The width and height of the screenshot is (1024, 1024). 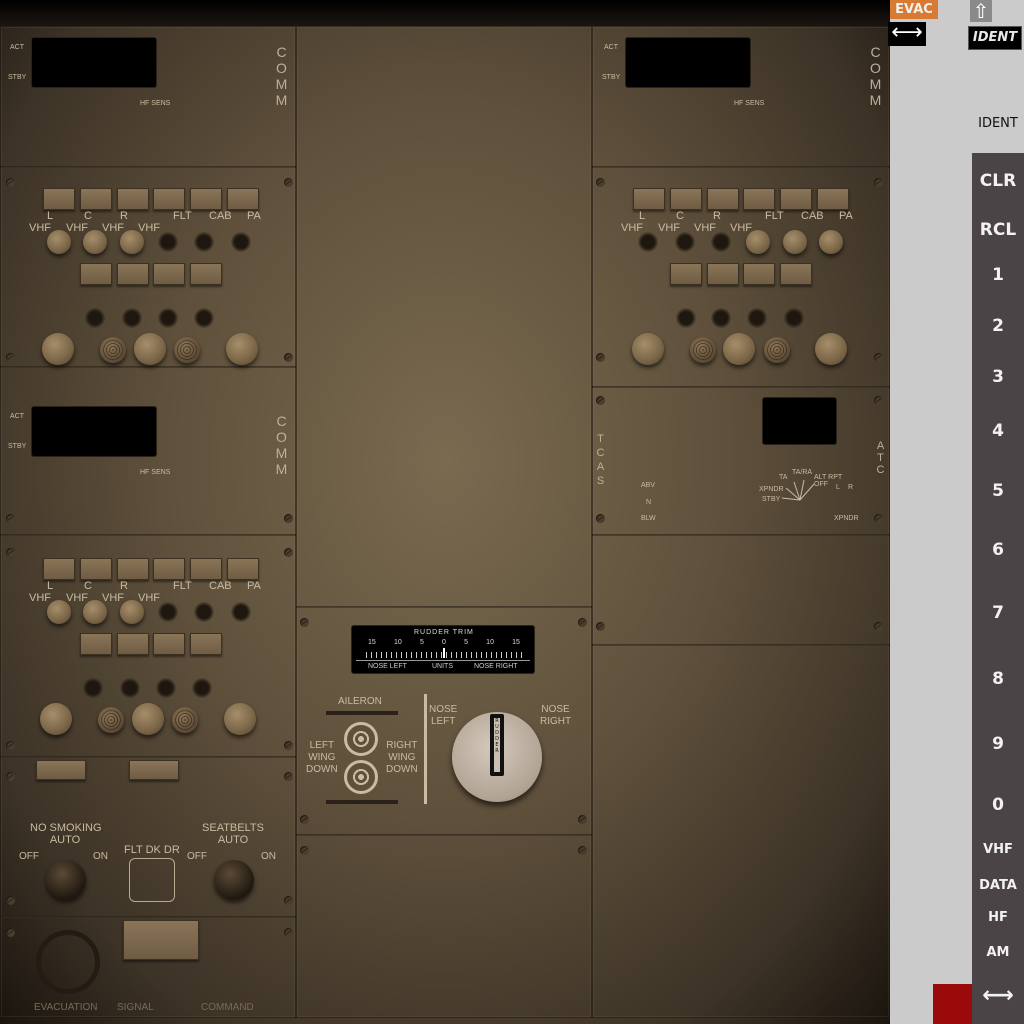 What do you see at coordinates (220, 586) in the screenshot?
I see `label-cab: CAB` at bounding box center [220, 586].